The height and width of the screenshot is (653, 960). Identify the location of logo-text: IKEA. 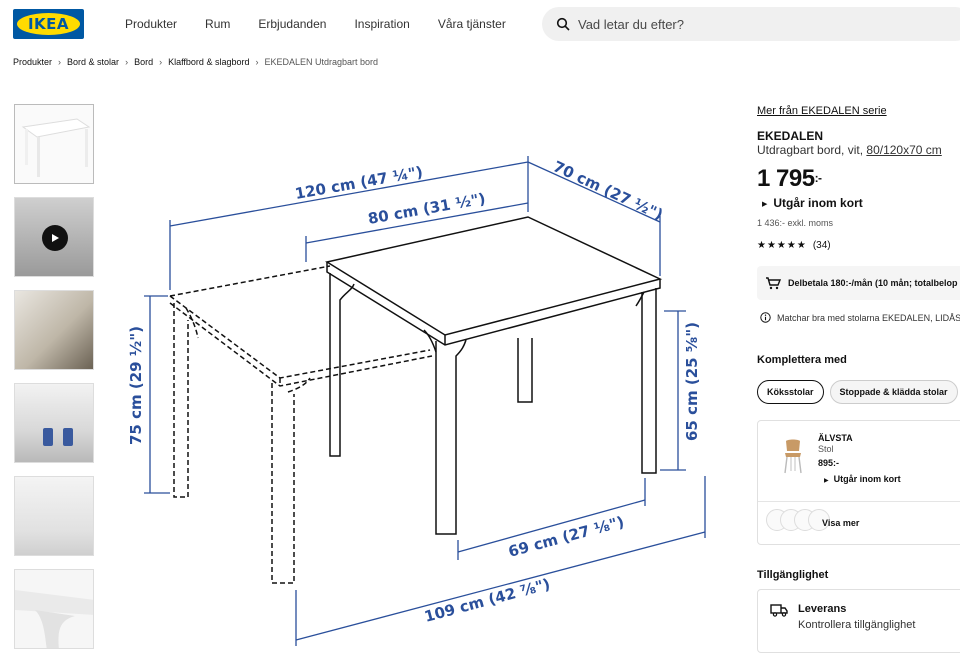
(48, 24).